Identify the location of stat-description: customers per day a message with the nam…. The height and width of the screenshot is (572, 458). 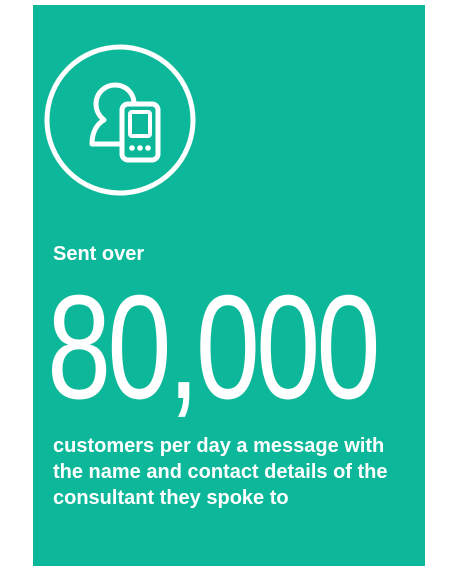
(220, 472).